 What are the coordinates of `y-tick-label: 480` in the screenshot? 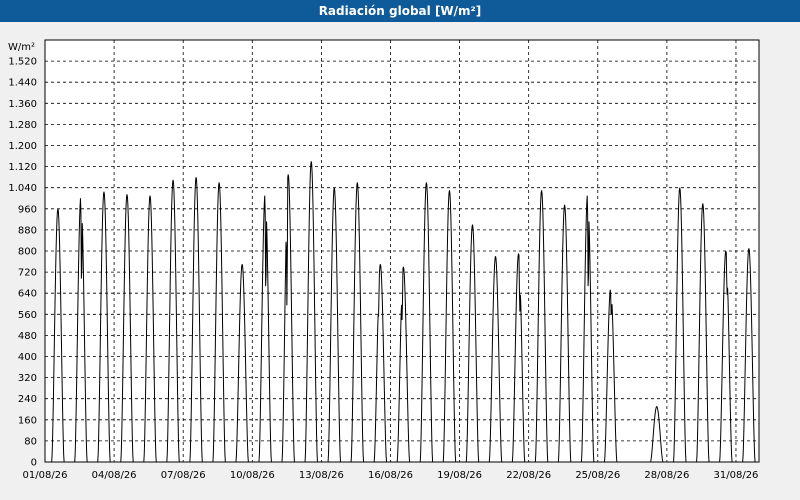 It's located at (27, 336).